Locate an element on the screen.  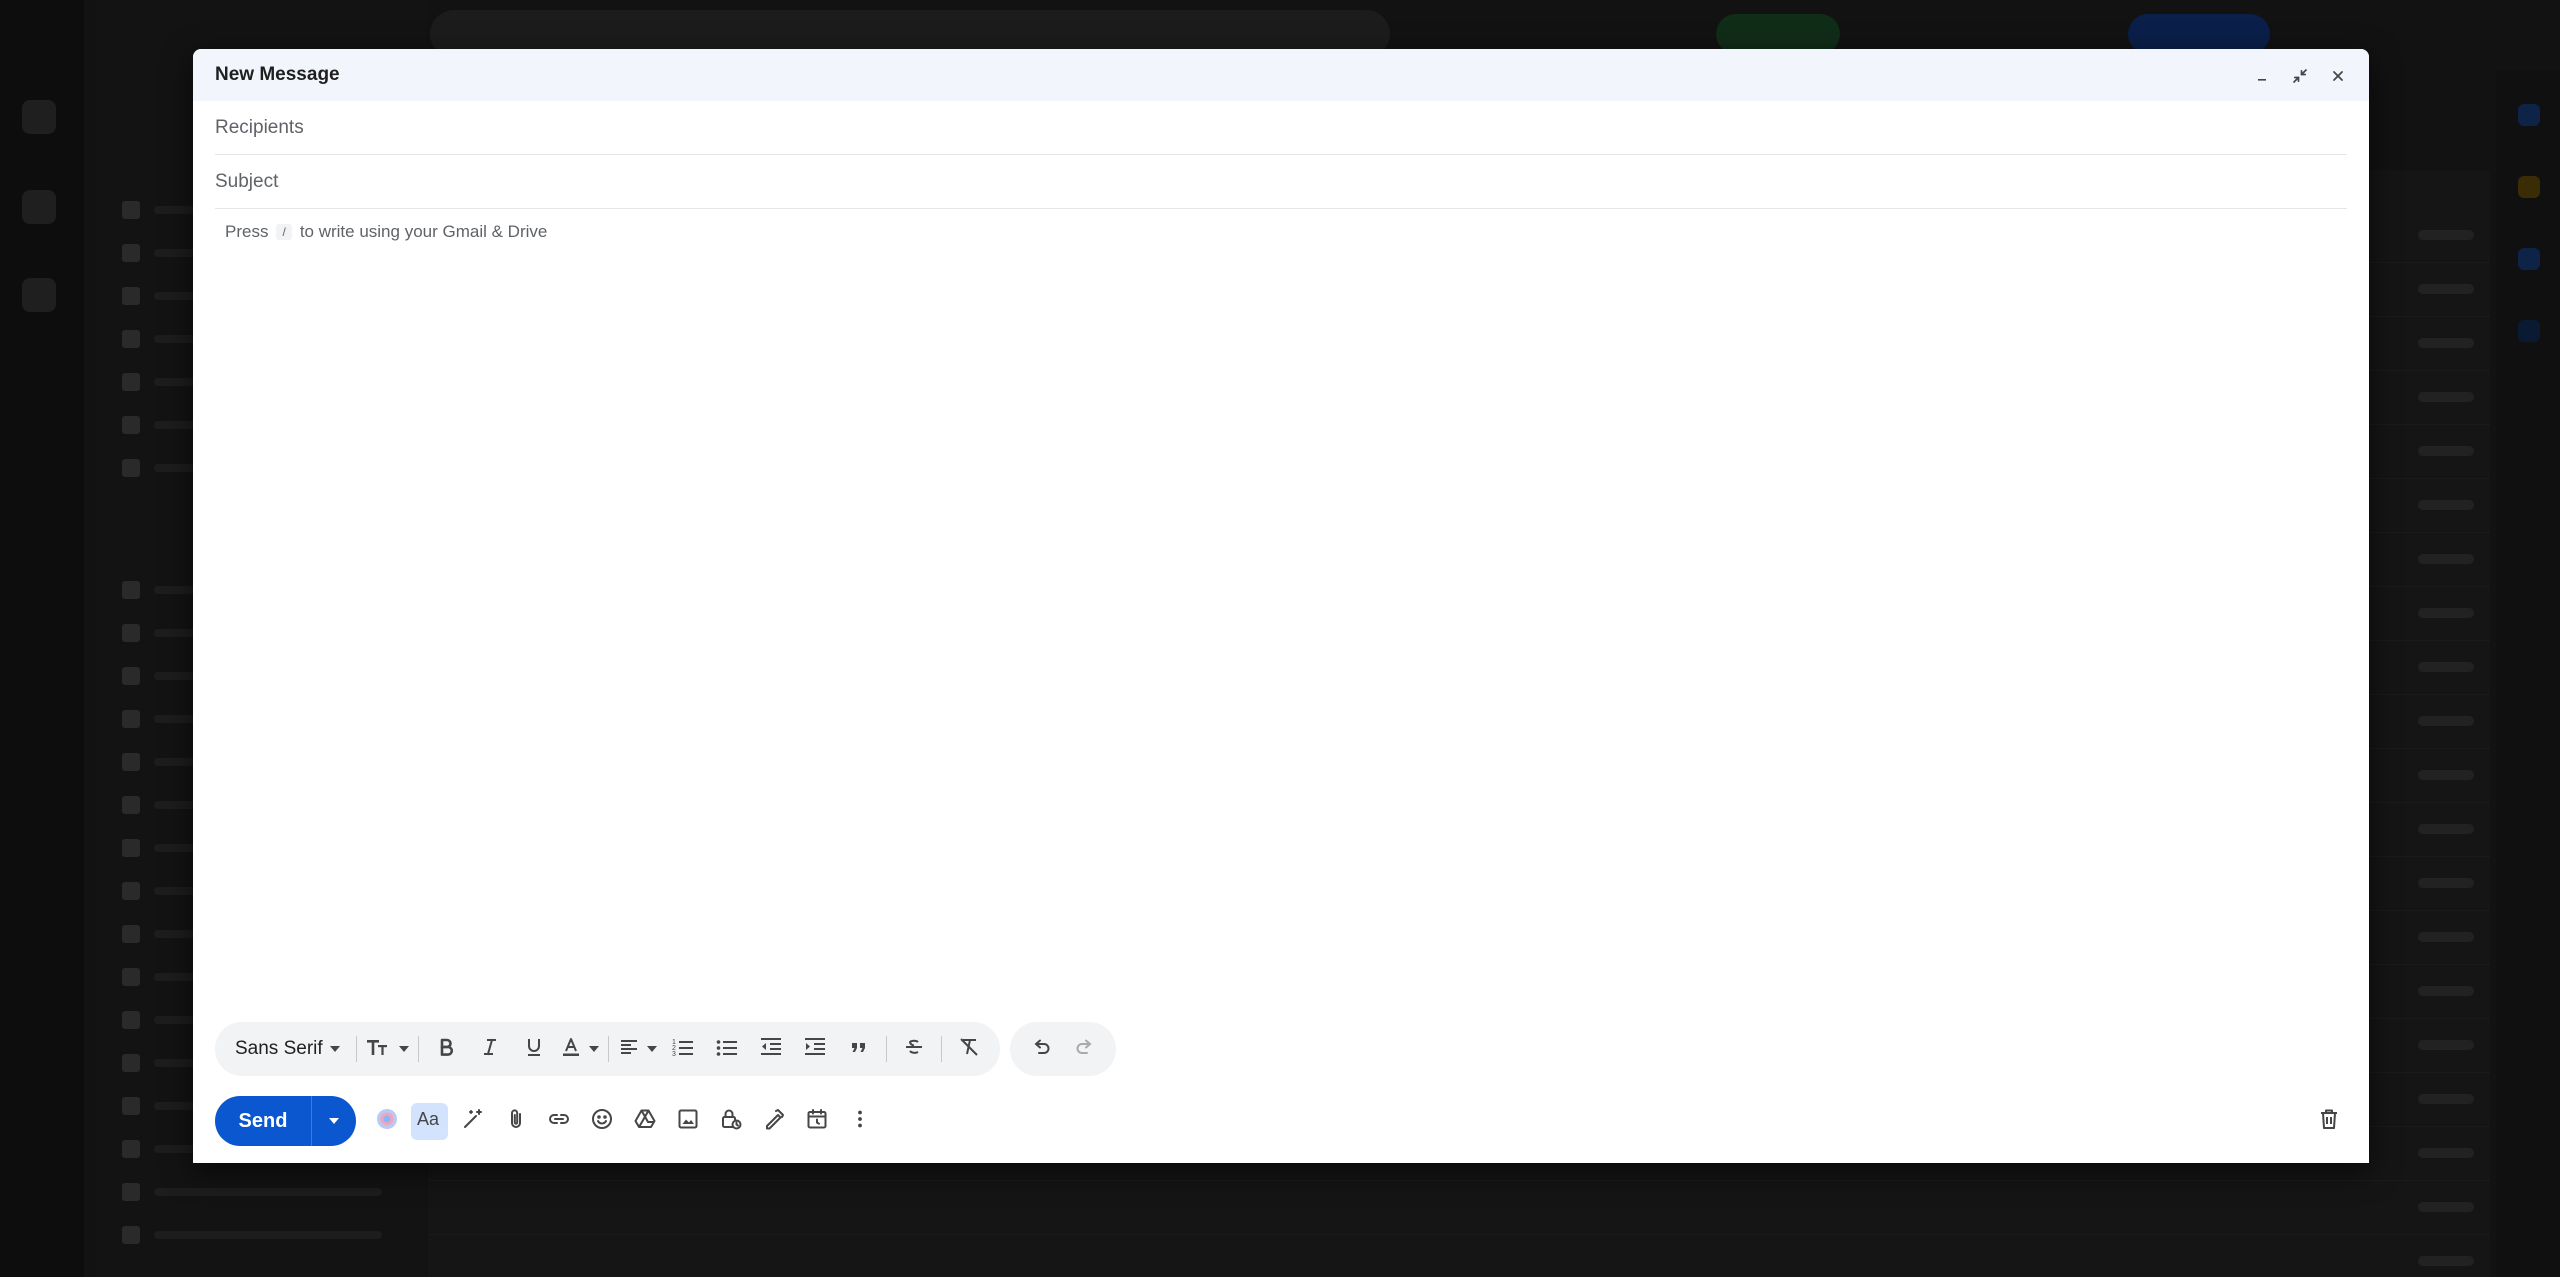
help-me-write-icon is located at coordinates (473, 1121).